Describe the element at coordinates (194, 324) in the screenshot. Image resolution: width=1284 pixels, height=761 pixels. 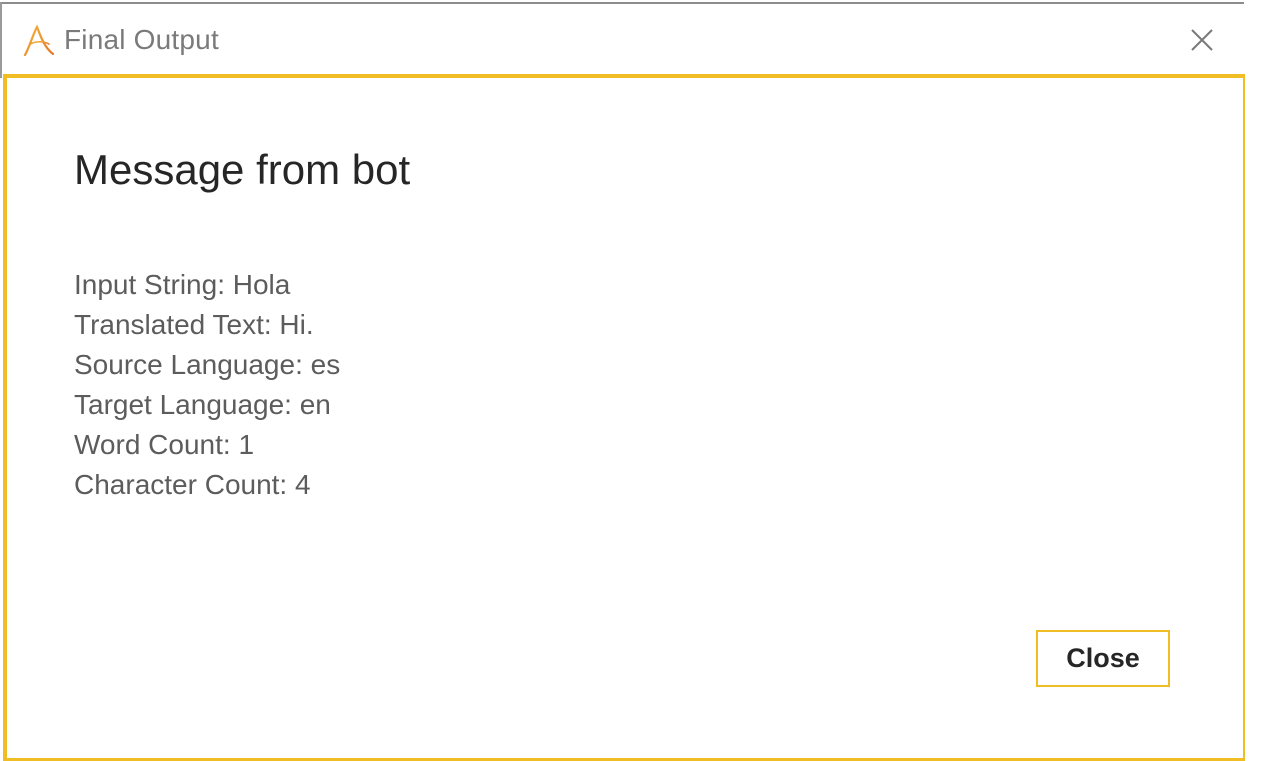
I see `translated-text-line: Translated Text: Hi.` at that location.